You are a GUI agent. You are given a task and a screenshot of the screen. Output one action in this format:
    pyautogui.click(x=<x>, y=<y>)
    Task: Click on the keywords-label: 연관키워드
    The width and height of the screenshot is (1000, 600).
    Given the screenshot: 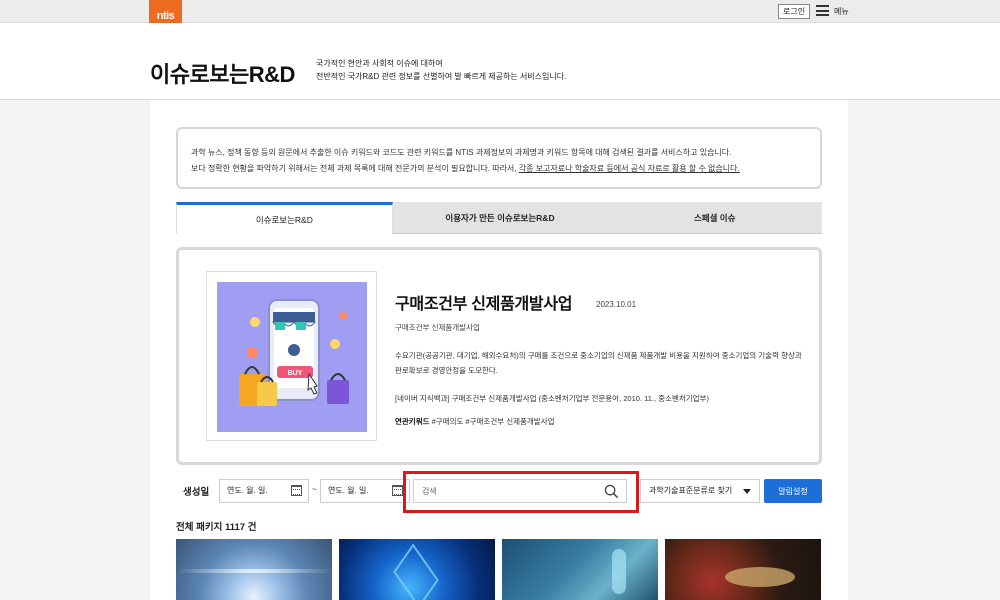 What is the action you would take?
    pyautogui.click(x=412, y=421)
    